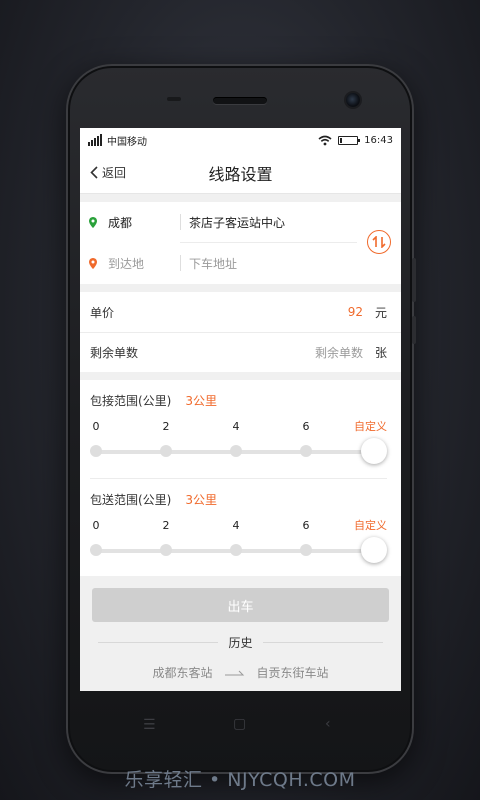 The image size is (480, 800). Describe the element at coordinates (328, 724) in the screenshot. I see `back-key-icon: ‹` at that location.